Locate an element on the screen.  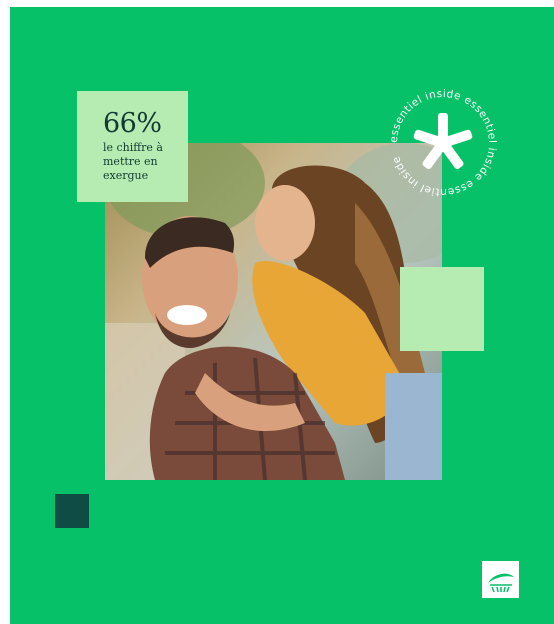
brand-logo is located at coordinates (500, 579).